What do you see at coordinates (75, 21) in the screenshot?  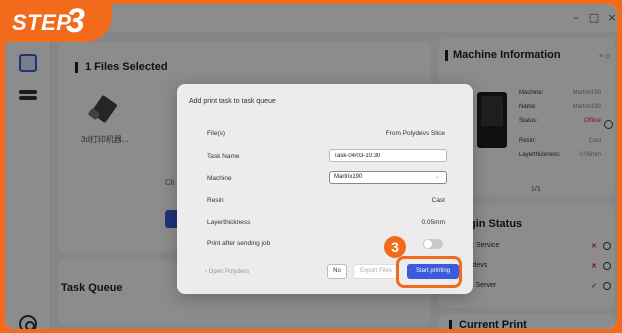 I see `step-number: 3` at bounding box center [75, 21].